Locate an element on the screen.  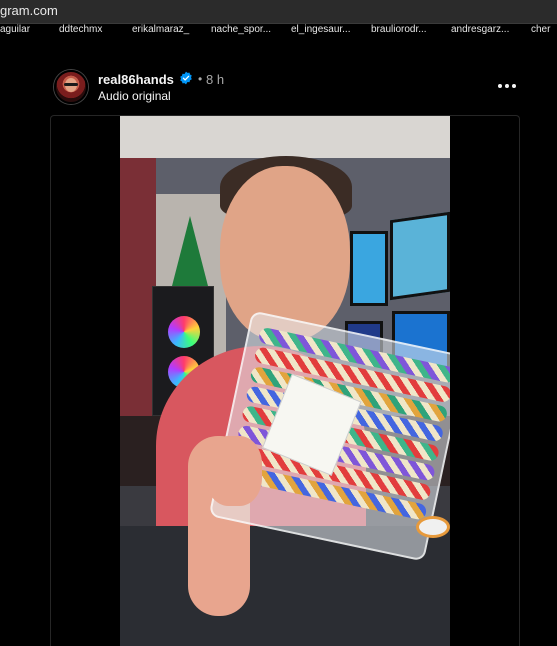
scene-rgb-fan is located at coordinates (184, 332).